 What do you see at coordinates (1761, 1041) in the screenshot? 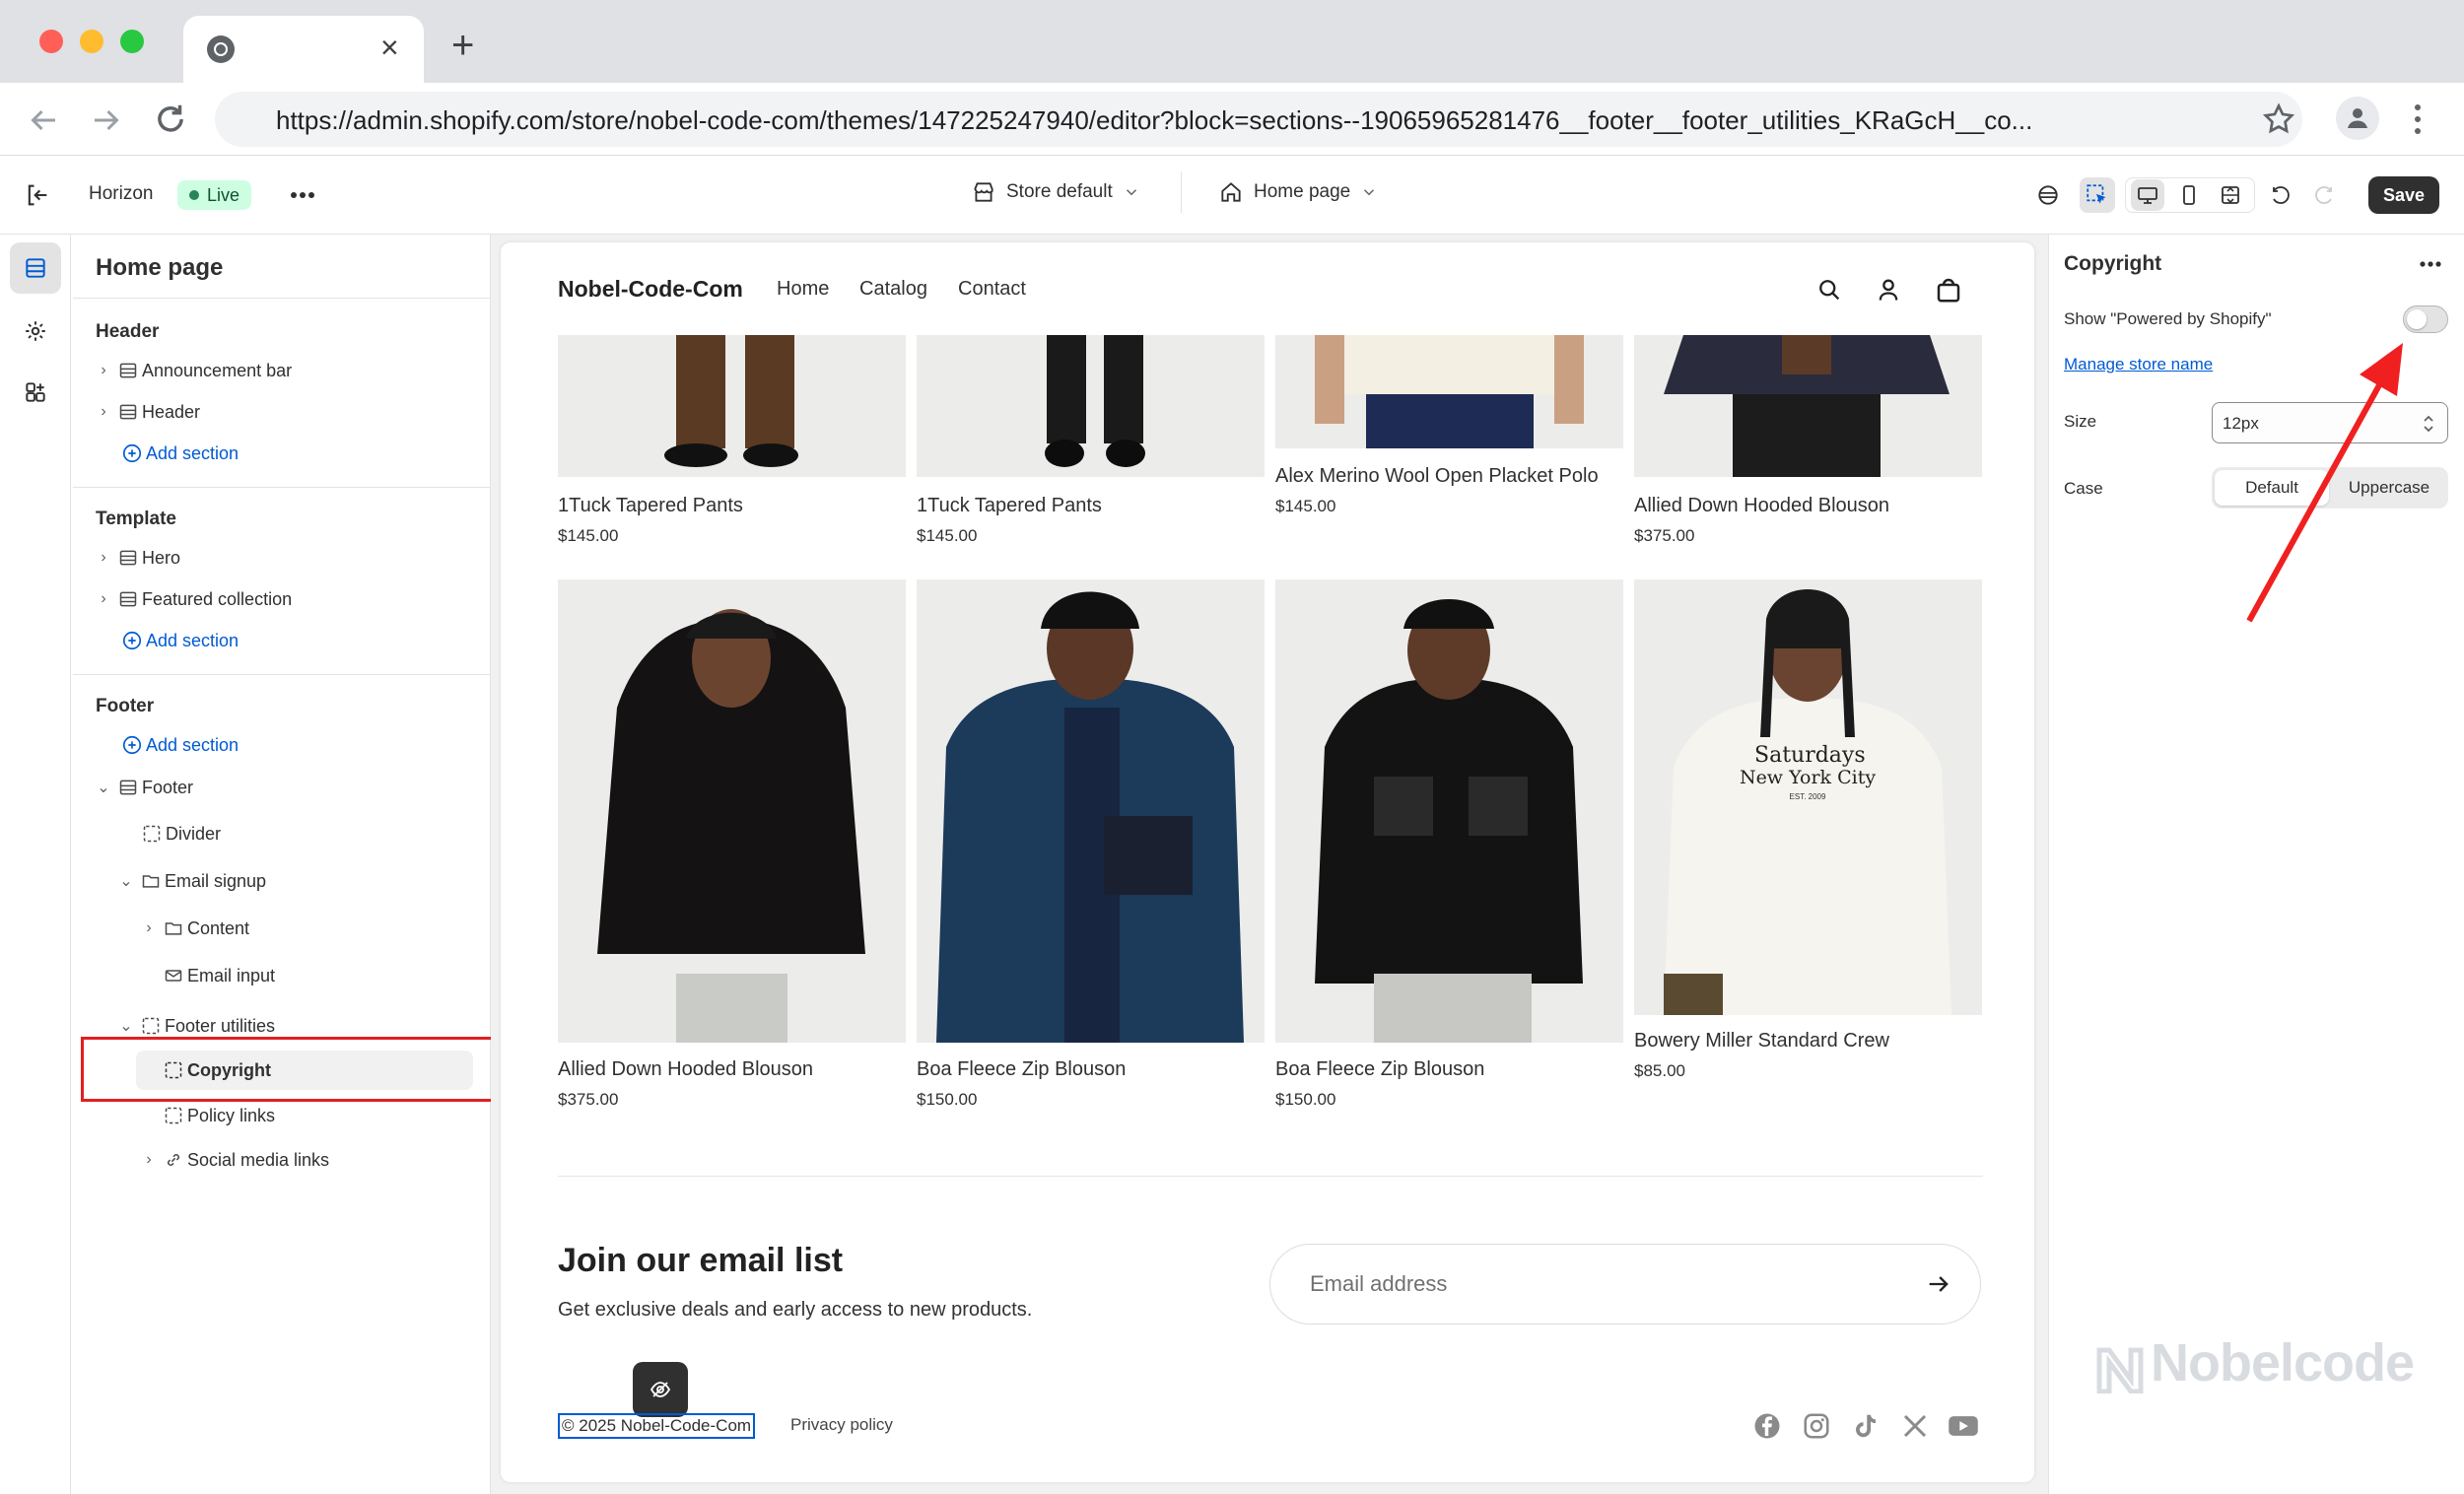
I see `product-name: Bowery Miller Standard Crew` at bounding box center [1761, 1041].